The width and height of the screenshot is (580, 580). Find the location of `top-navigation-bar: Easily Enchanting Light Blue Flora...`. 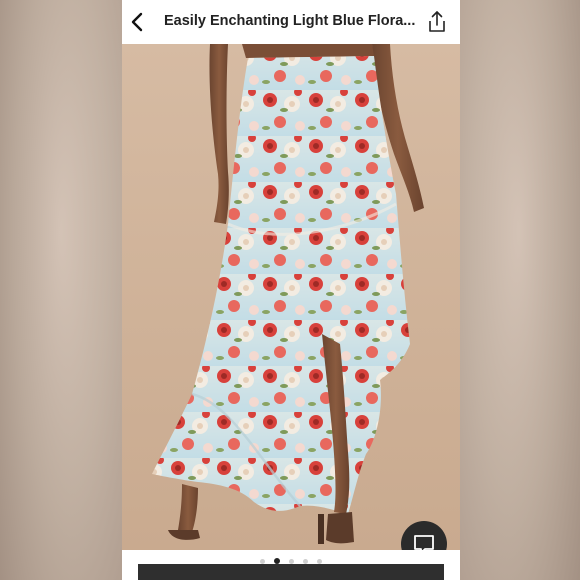

top-navigation-bar: Easily Enchanting Light Blue Flora... is located at coordinates (291, 22).